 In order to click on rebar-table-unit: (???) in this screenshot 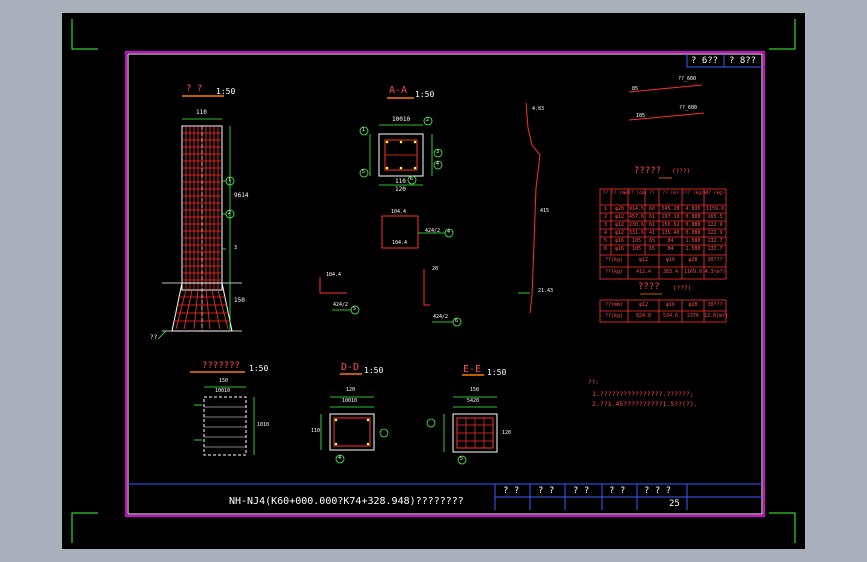, I will do `click(681, 171)`.